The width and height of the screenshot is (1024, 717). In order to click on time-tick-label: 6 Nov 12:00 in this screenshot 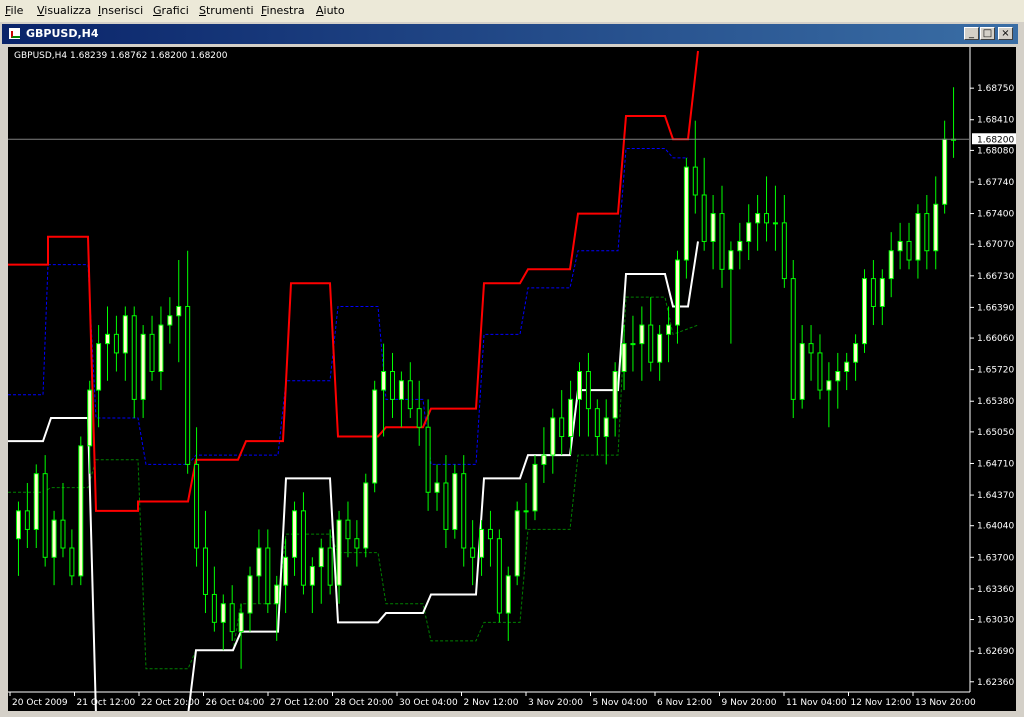, I will do `click(684, 703)`.